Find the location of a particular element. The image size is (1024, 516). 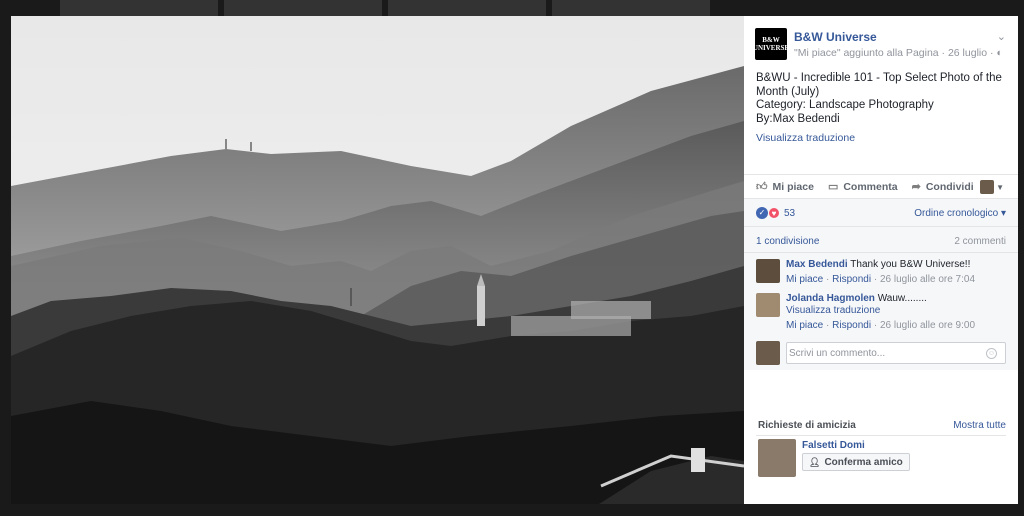

post-line: By:Max Bedendi is located at coordinates (798, 118).